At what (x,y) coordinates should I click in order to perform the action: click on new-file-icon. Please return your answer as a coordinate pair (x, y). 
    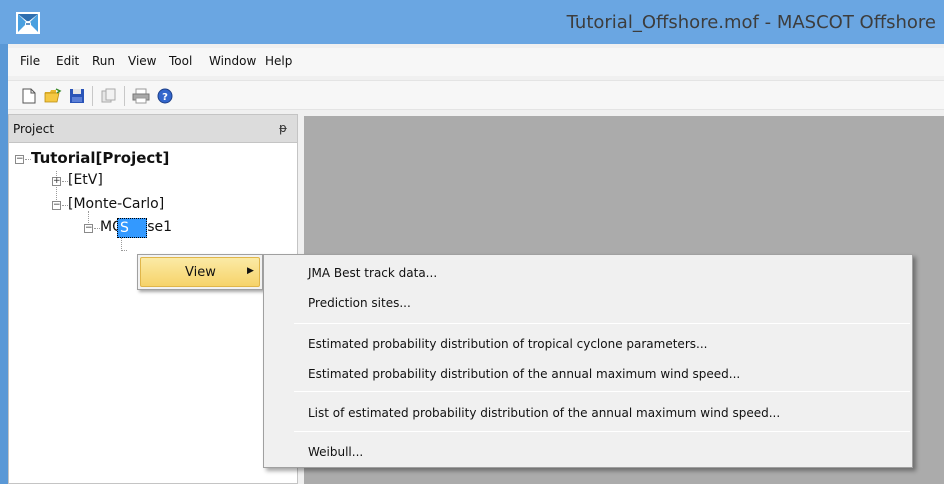
    Looking at the image, I should click on (29, 96).